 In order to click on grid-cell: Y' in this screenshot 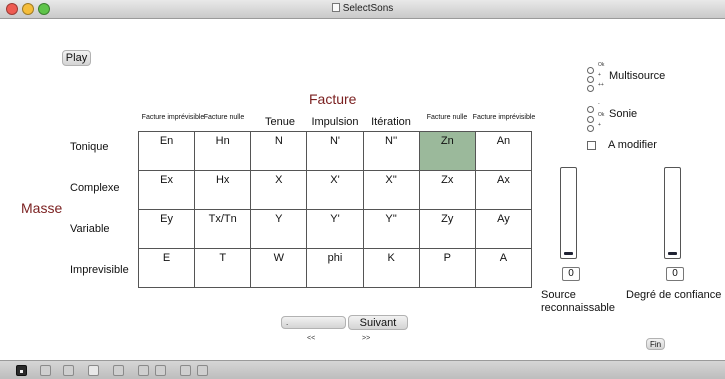, I will do `click(335, 229)`.